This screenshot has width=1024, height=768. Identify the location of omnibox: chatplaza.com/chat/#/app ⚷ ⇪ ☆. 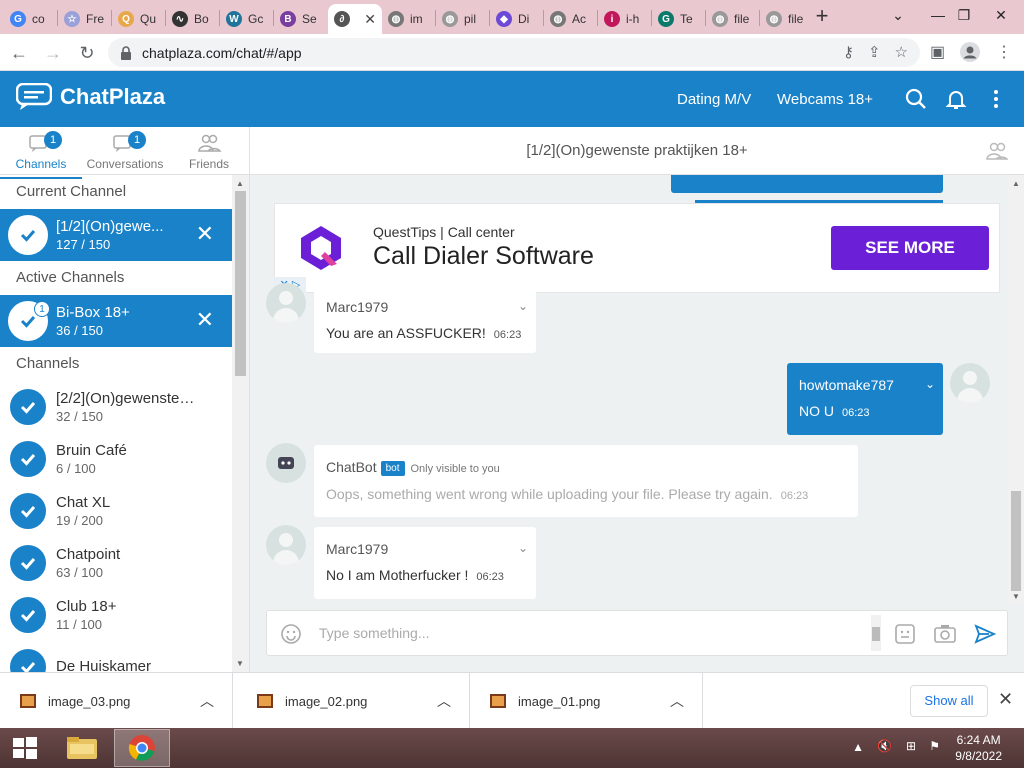
(514, 52).